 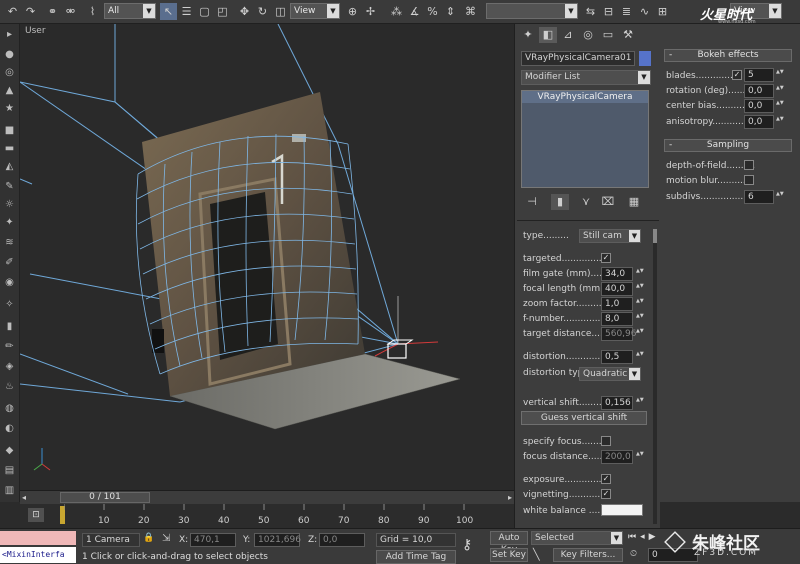 What do you see at coordinates (606, 479) in the screenshot?
I see `exposure-checkbox: ✓` at bounding box center [606, 479].